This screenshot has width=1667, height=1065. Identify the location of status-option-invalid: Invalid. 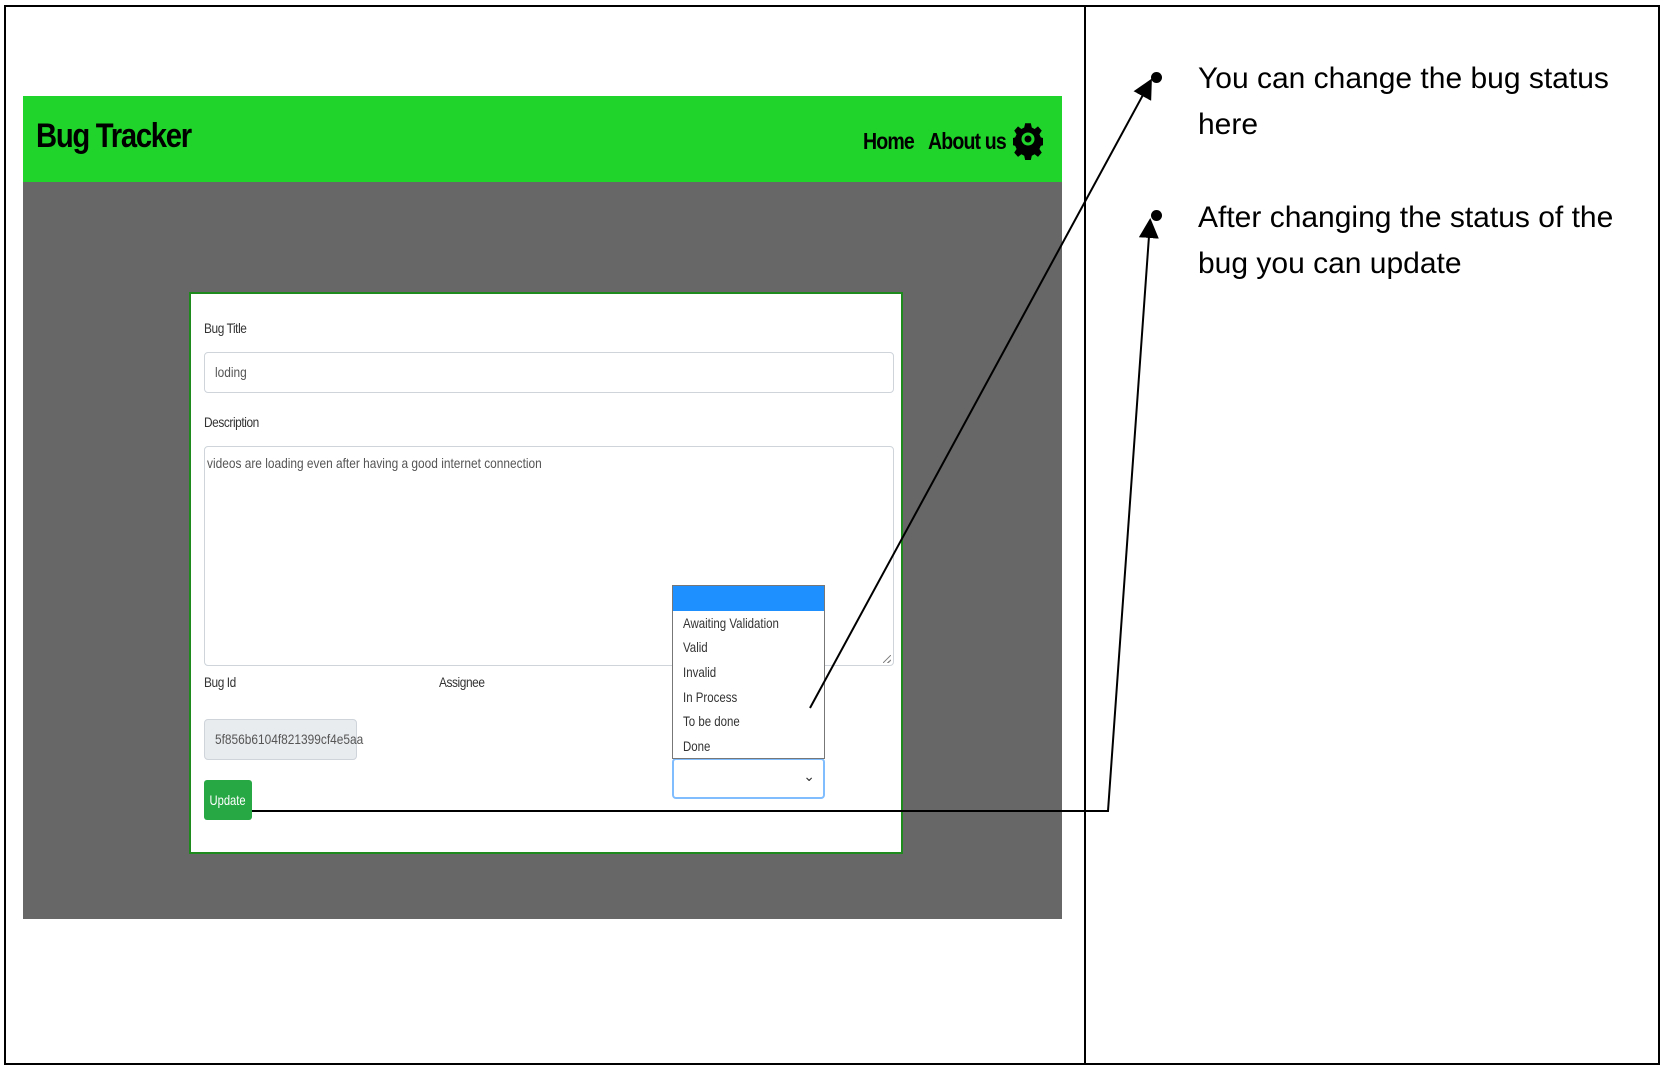
(748, 672).